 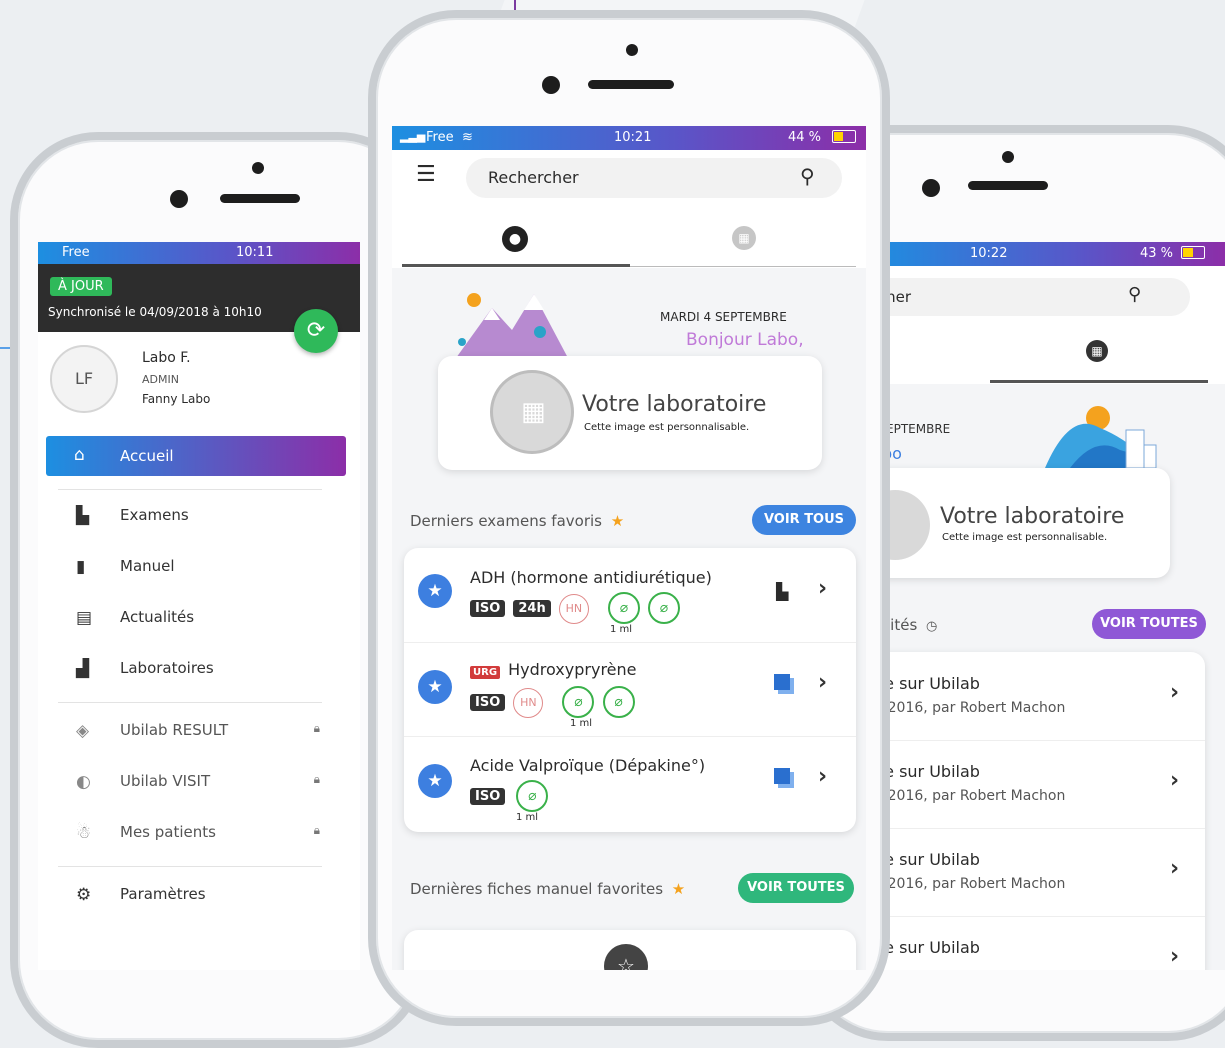 What do you see at coordinates (782, 776) in the screenshot?
I see `manual-icon` at bounding box center [782, 776].